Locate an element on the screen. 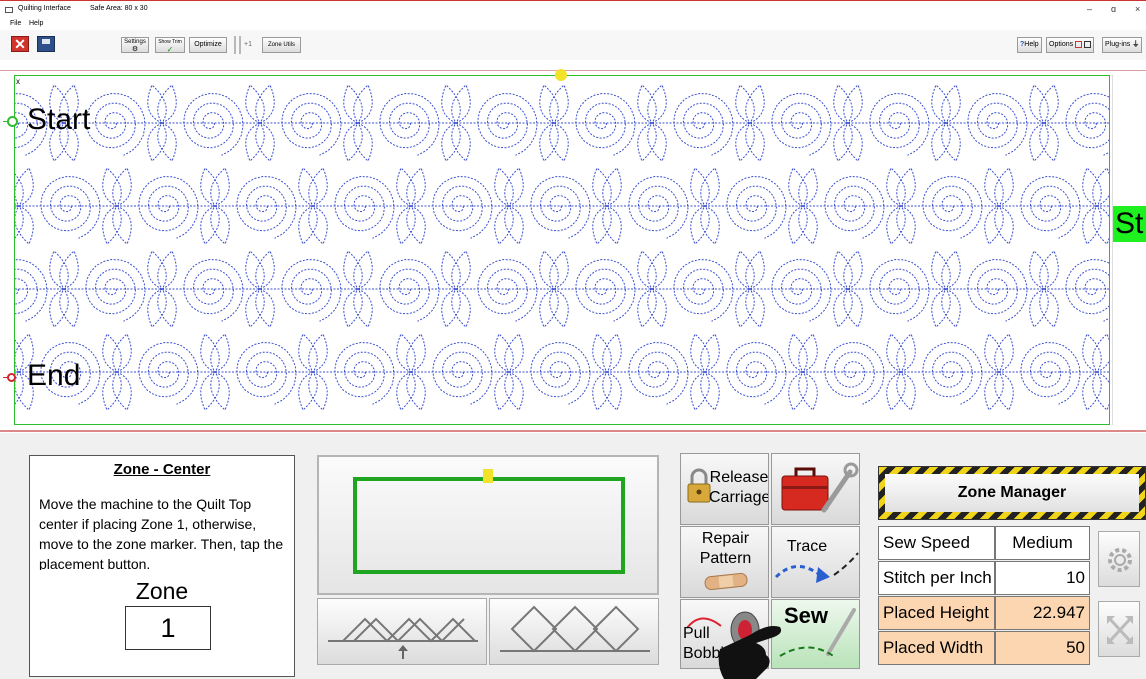 The width and height of the screenshot is (1146, 679). zone-number-field: 1 is located at coordinates (168, 628).